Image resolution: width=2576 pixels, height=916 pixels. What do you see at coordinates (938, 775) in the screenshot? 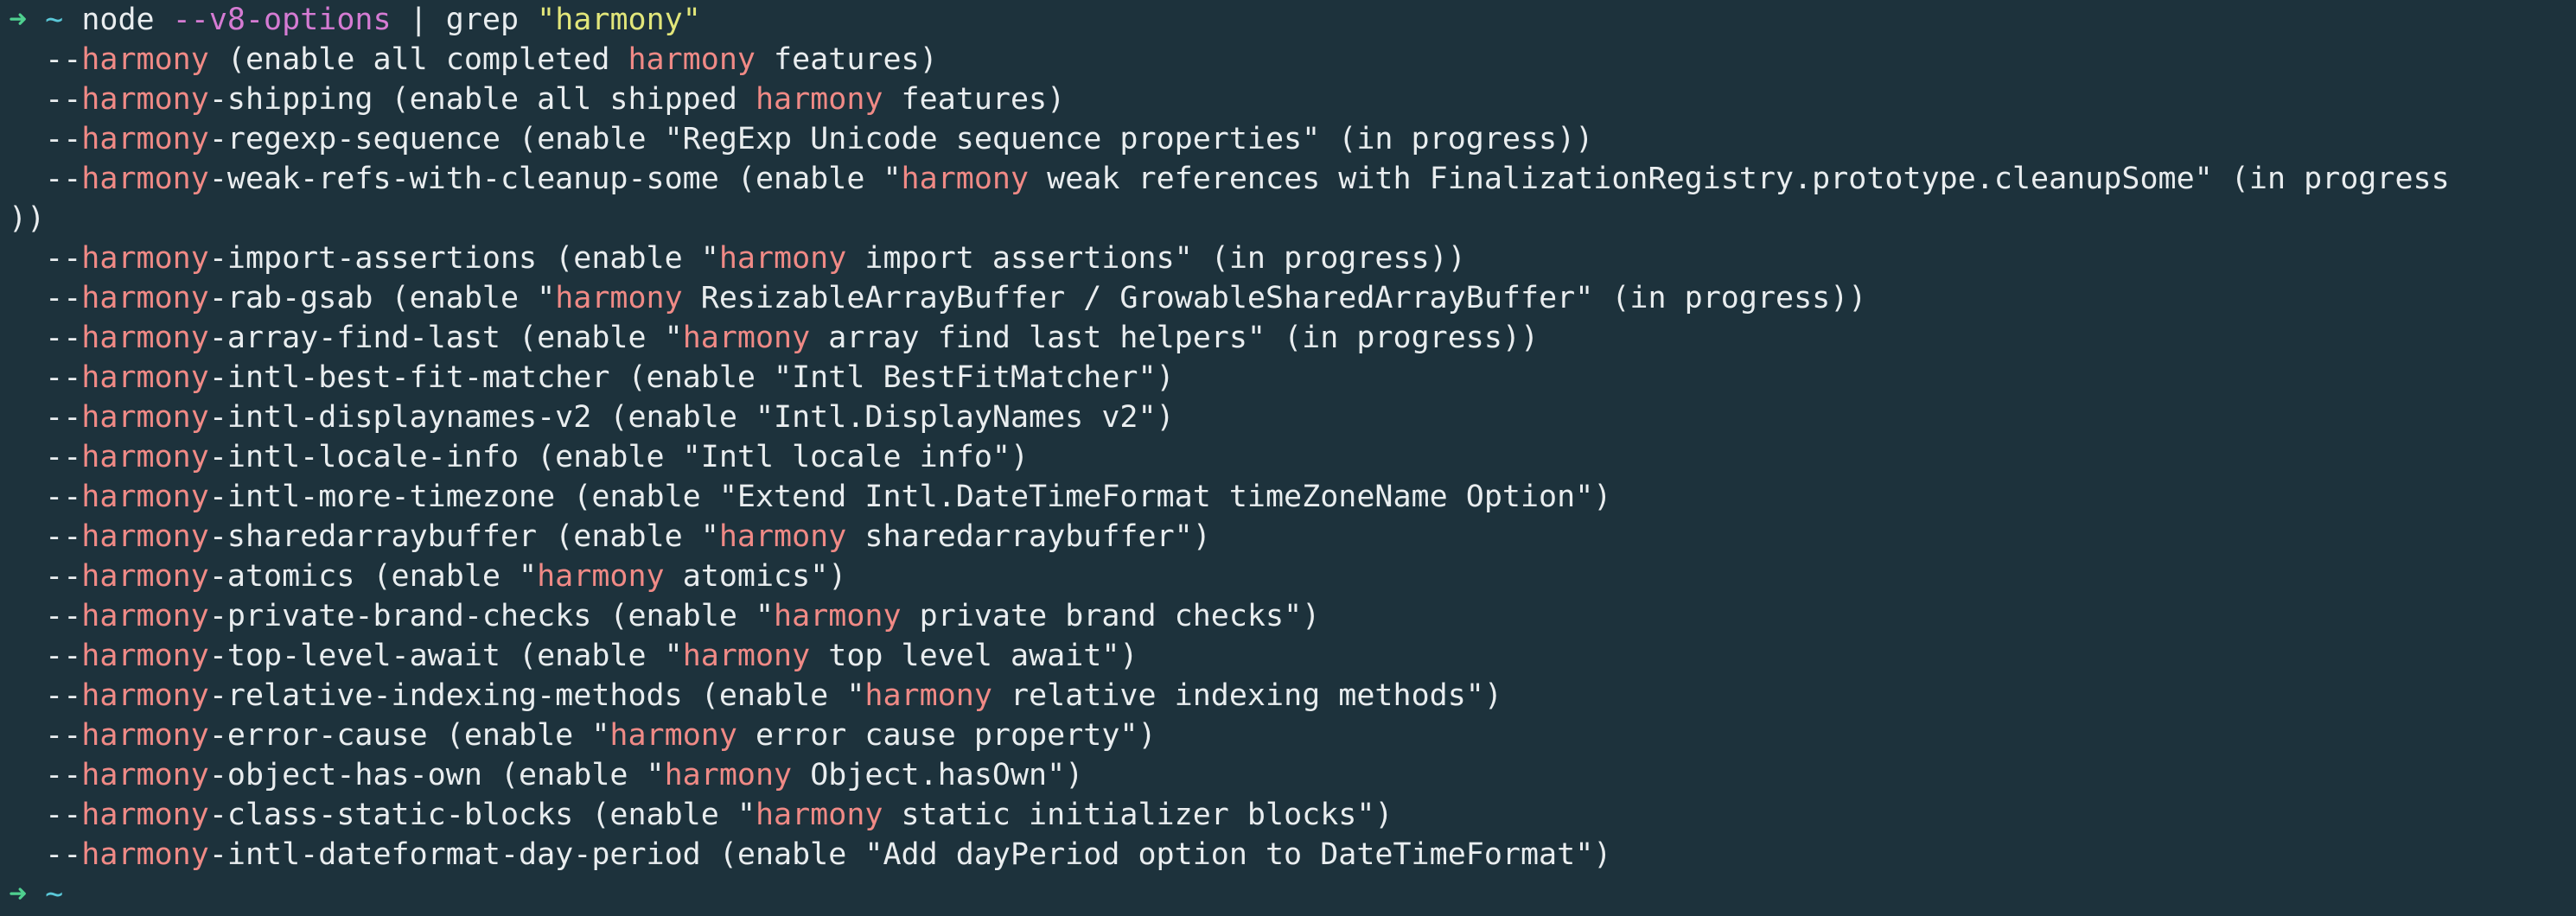
I see `output-text: Object.hasOwn")` at bounding box center [938, 775].